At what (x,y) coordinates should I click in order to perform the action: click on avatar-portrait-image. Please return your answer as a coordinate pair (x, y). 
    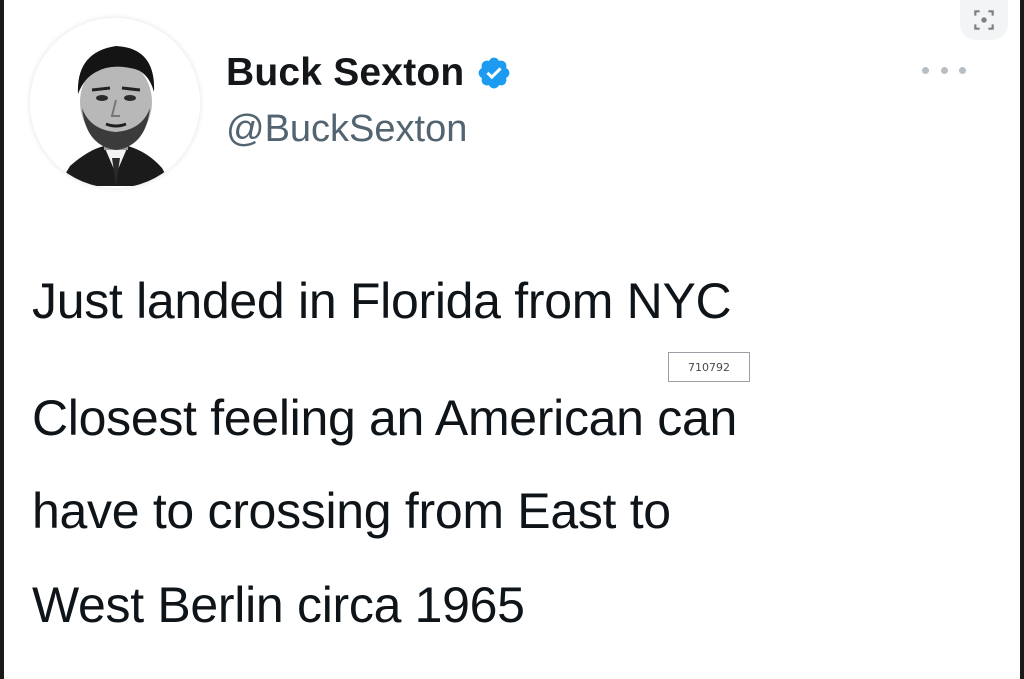
    Looking at the image, I should click on (115, 103).